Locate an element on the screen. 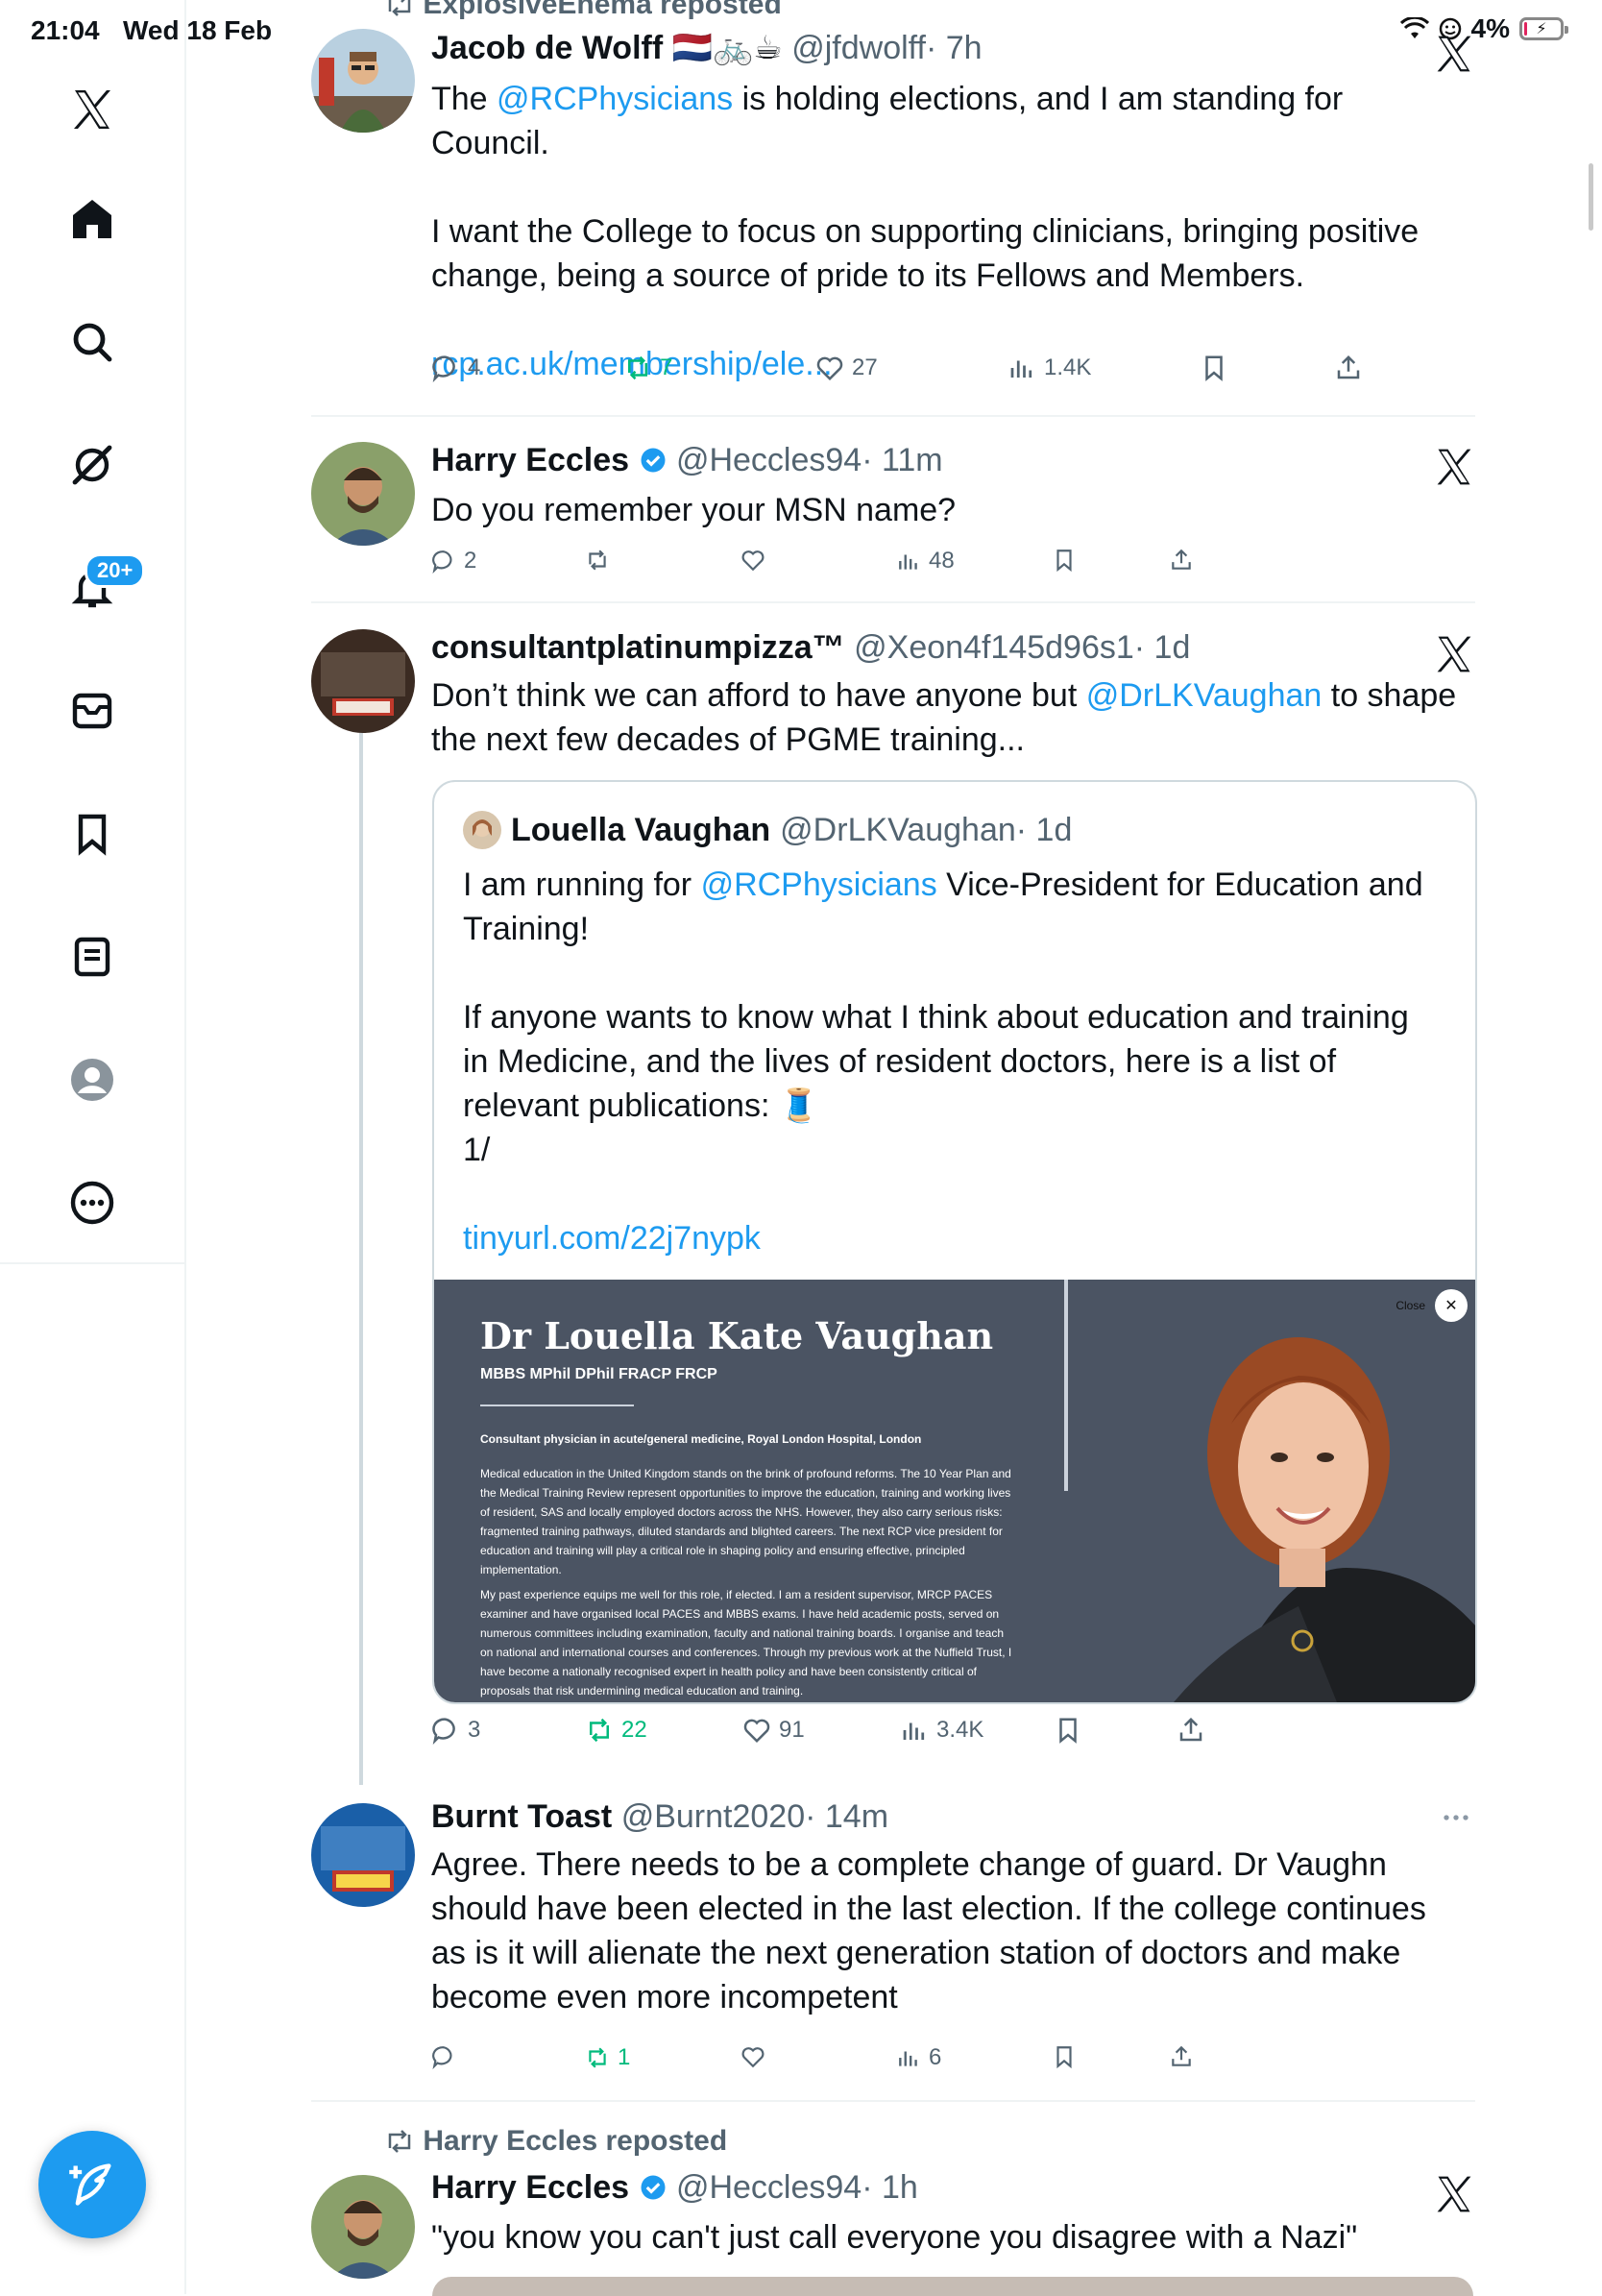  tweet-media-image is located at coordinates (953, 2286).